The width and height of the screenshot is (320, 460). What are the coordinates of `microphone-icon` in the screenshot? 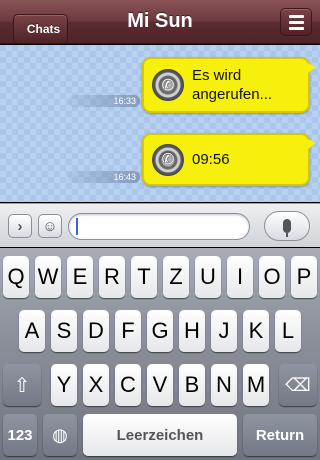 It's located at (287, 228).